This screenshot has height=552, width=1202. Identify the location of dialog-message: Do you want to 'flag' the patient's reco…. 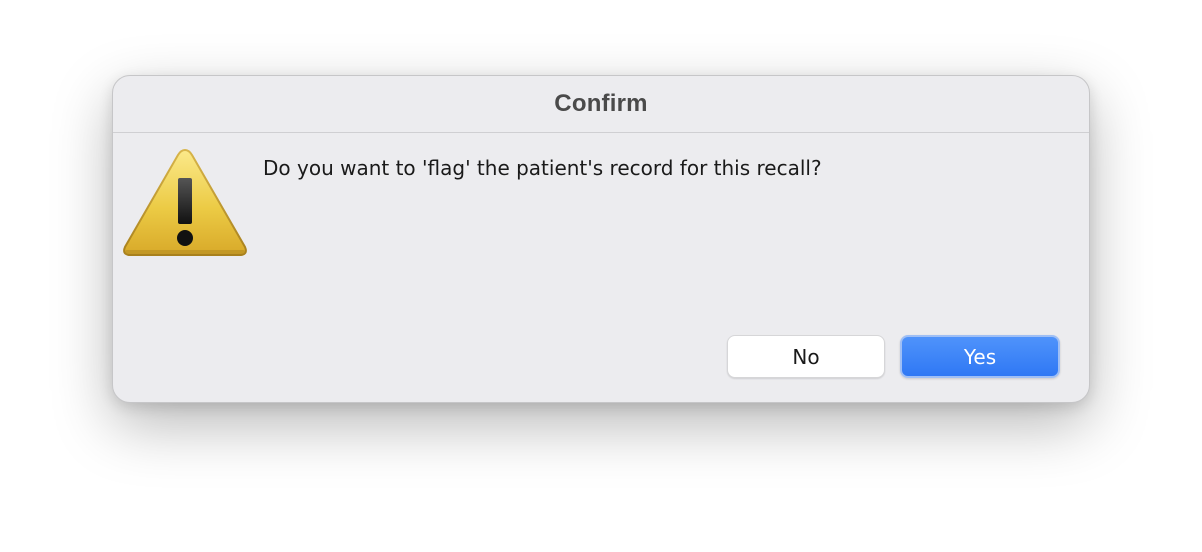
(542, 168).